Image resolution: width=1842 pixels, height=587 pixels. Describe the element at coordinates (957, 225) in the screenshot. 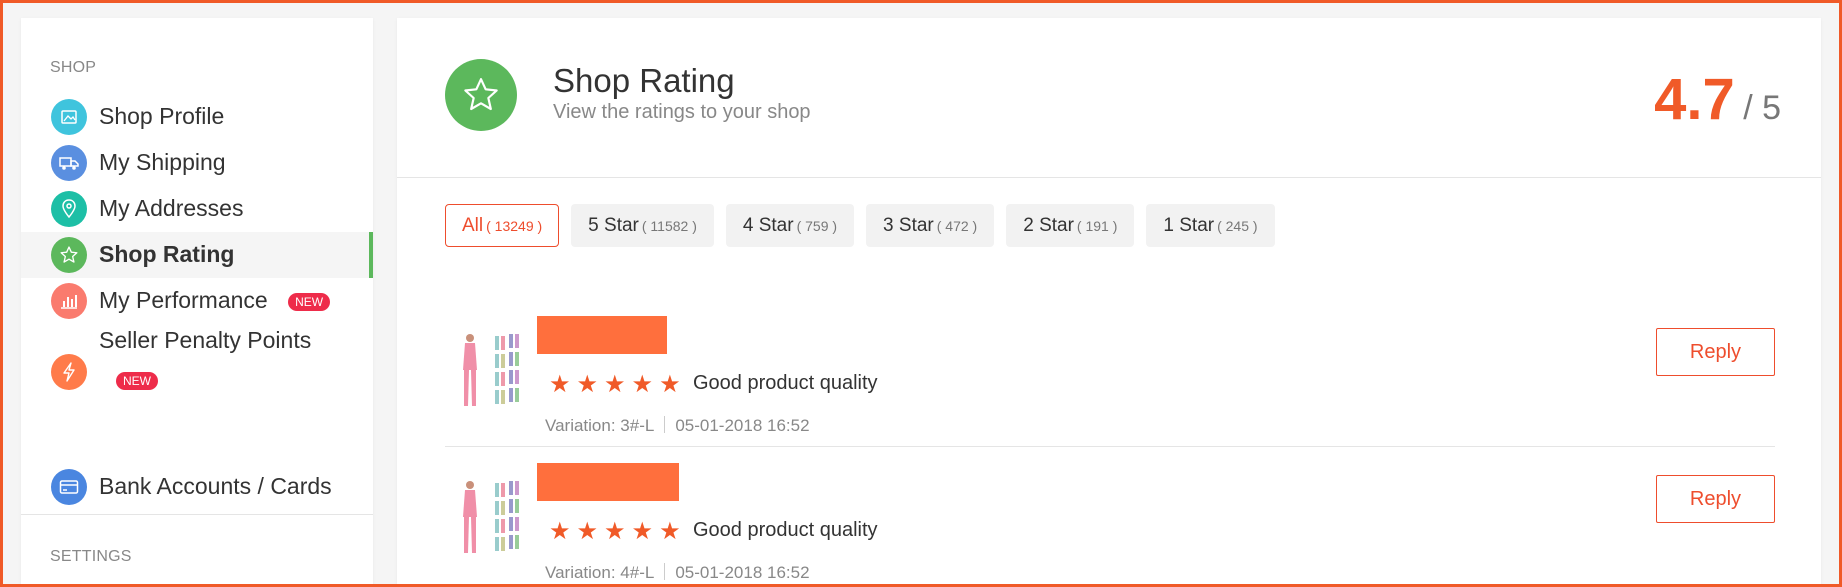

I see `filter-count: ( 472 )` at that location.